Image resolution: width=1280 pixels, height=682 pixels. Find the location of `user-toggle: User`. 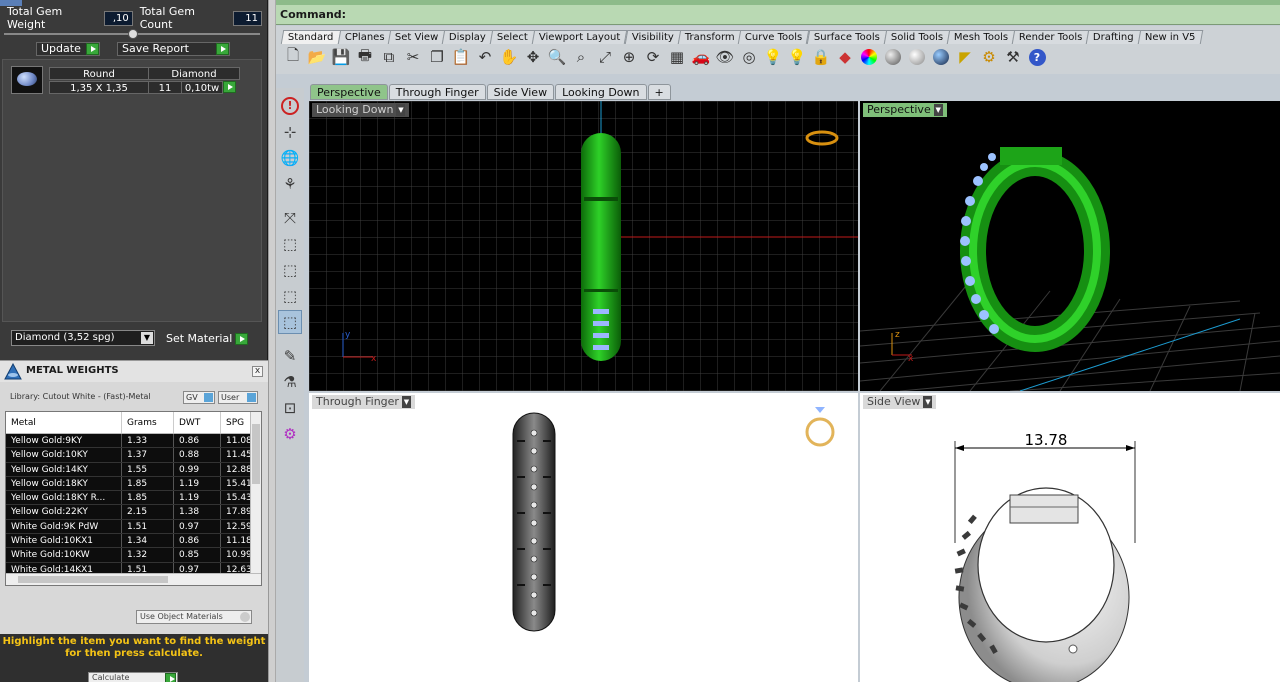

user-toggle: User is located at coordinates (238, 397).